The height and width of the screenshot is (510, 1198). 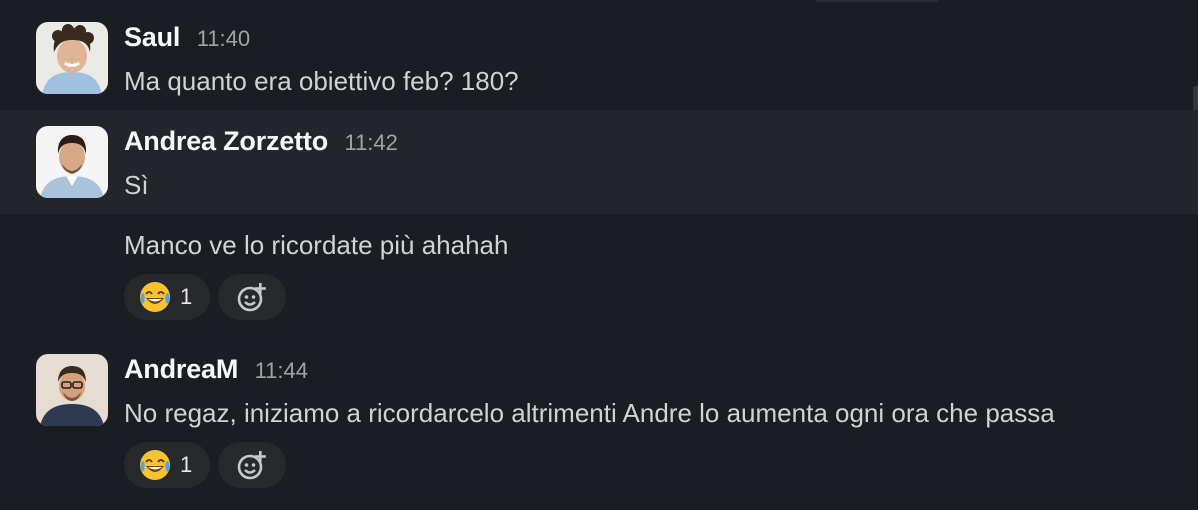 What do you see at coordinates (152, 37) in the screenshot?
I see `author-name: Saul` at bounding box center [152, 37].